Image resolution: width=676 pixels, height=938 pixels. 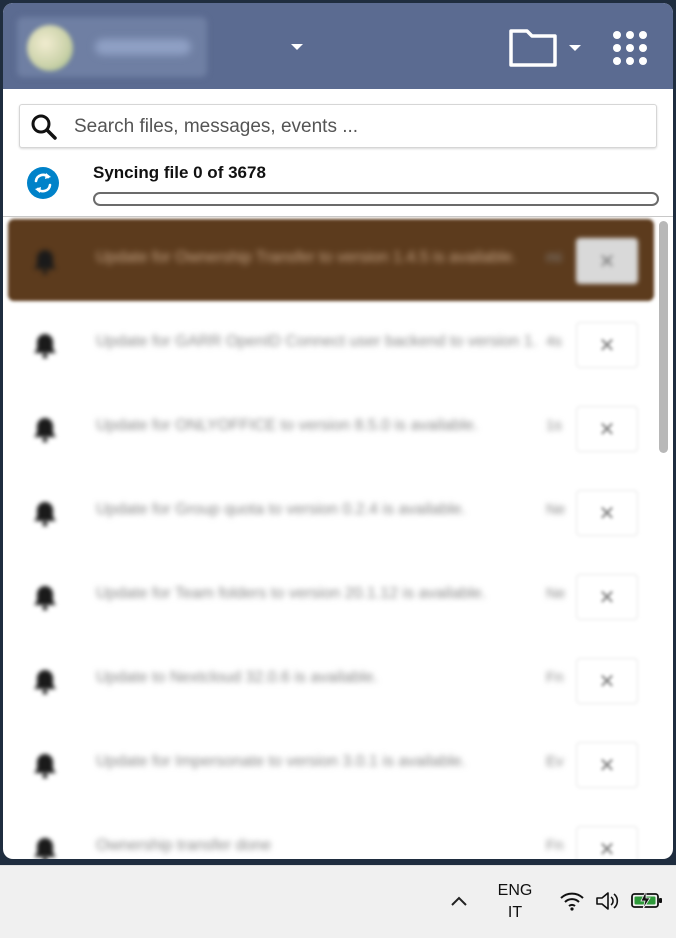 I want to click on caret-down-icon, so click(x=297, y=47).